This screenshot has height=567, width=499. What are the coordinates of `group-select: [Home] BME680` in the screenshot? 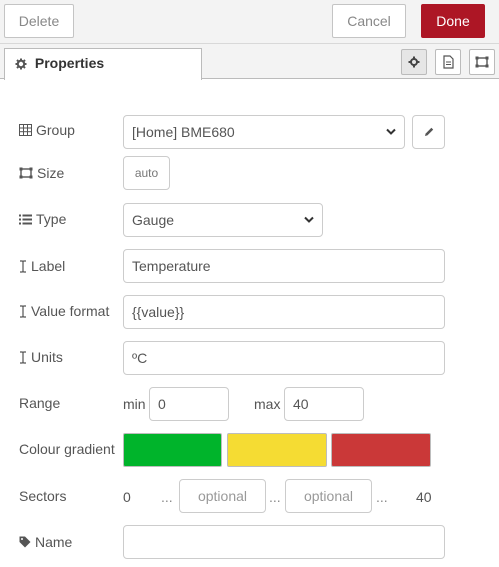 It's located at (264, 132).